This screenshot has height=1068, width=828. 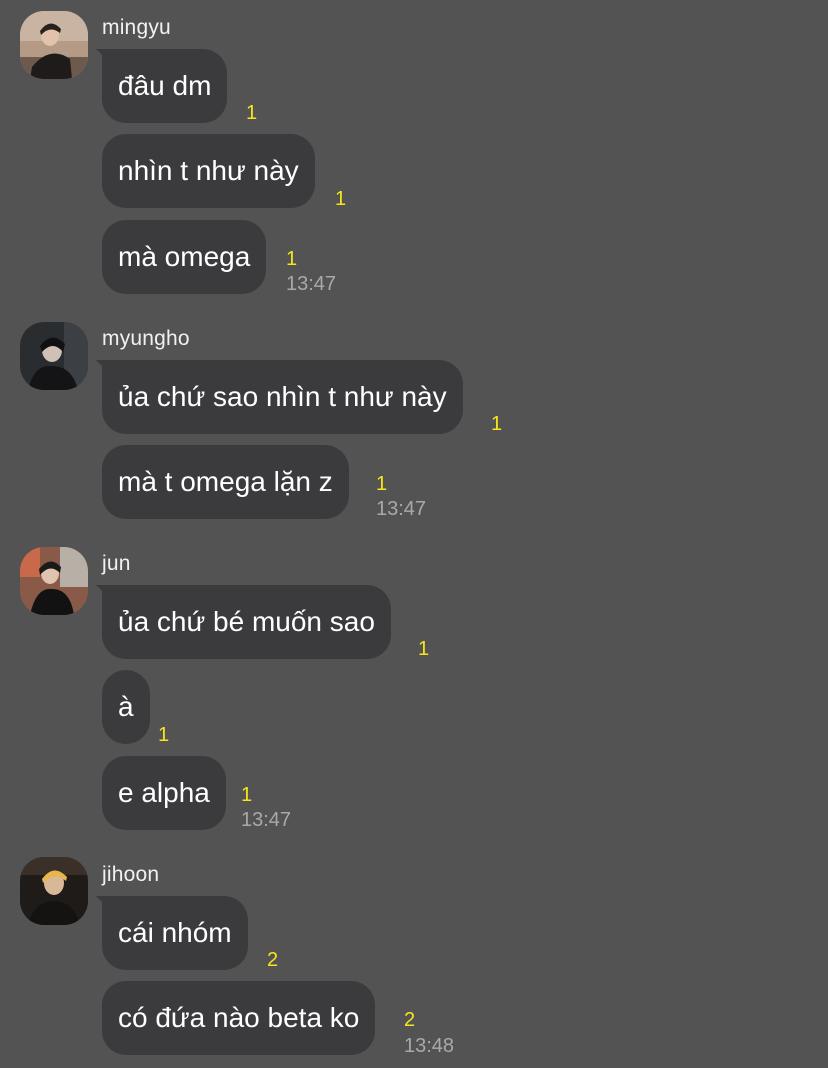 What do you see at coordinates (146, 338) in the screenshot?
I see `sender-name: myungho` at bounding box center [146, 338].